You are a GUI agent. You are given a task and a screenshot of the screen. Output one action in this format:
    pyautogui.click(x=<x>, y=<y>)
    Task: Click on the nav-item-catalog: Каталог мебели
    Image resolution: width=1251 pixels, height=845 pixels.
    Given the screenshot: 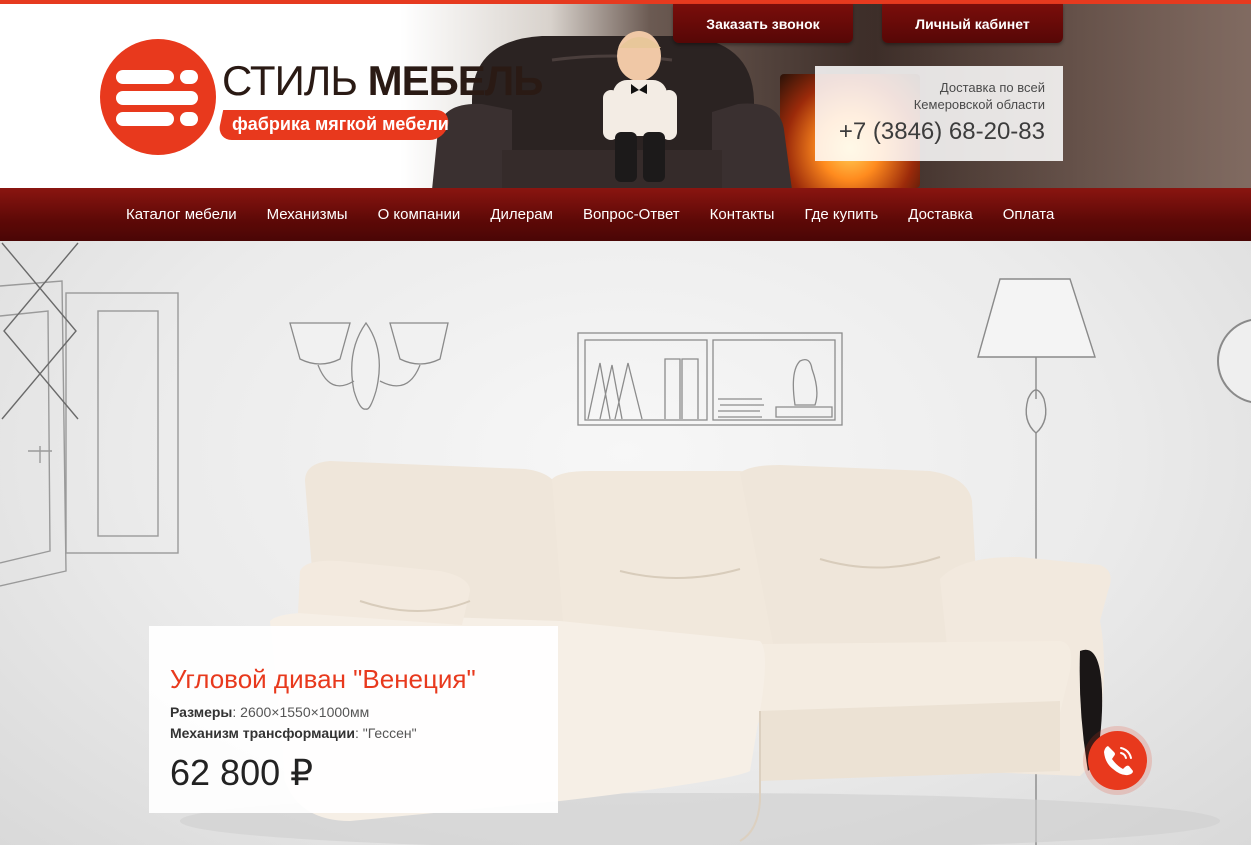 What is the action you would take?
    pyautogui.click(x=181, y=214)
    